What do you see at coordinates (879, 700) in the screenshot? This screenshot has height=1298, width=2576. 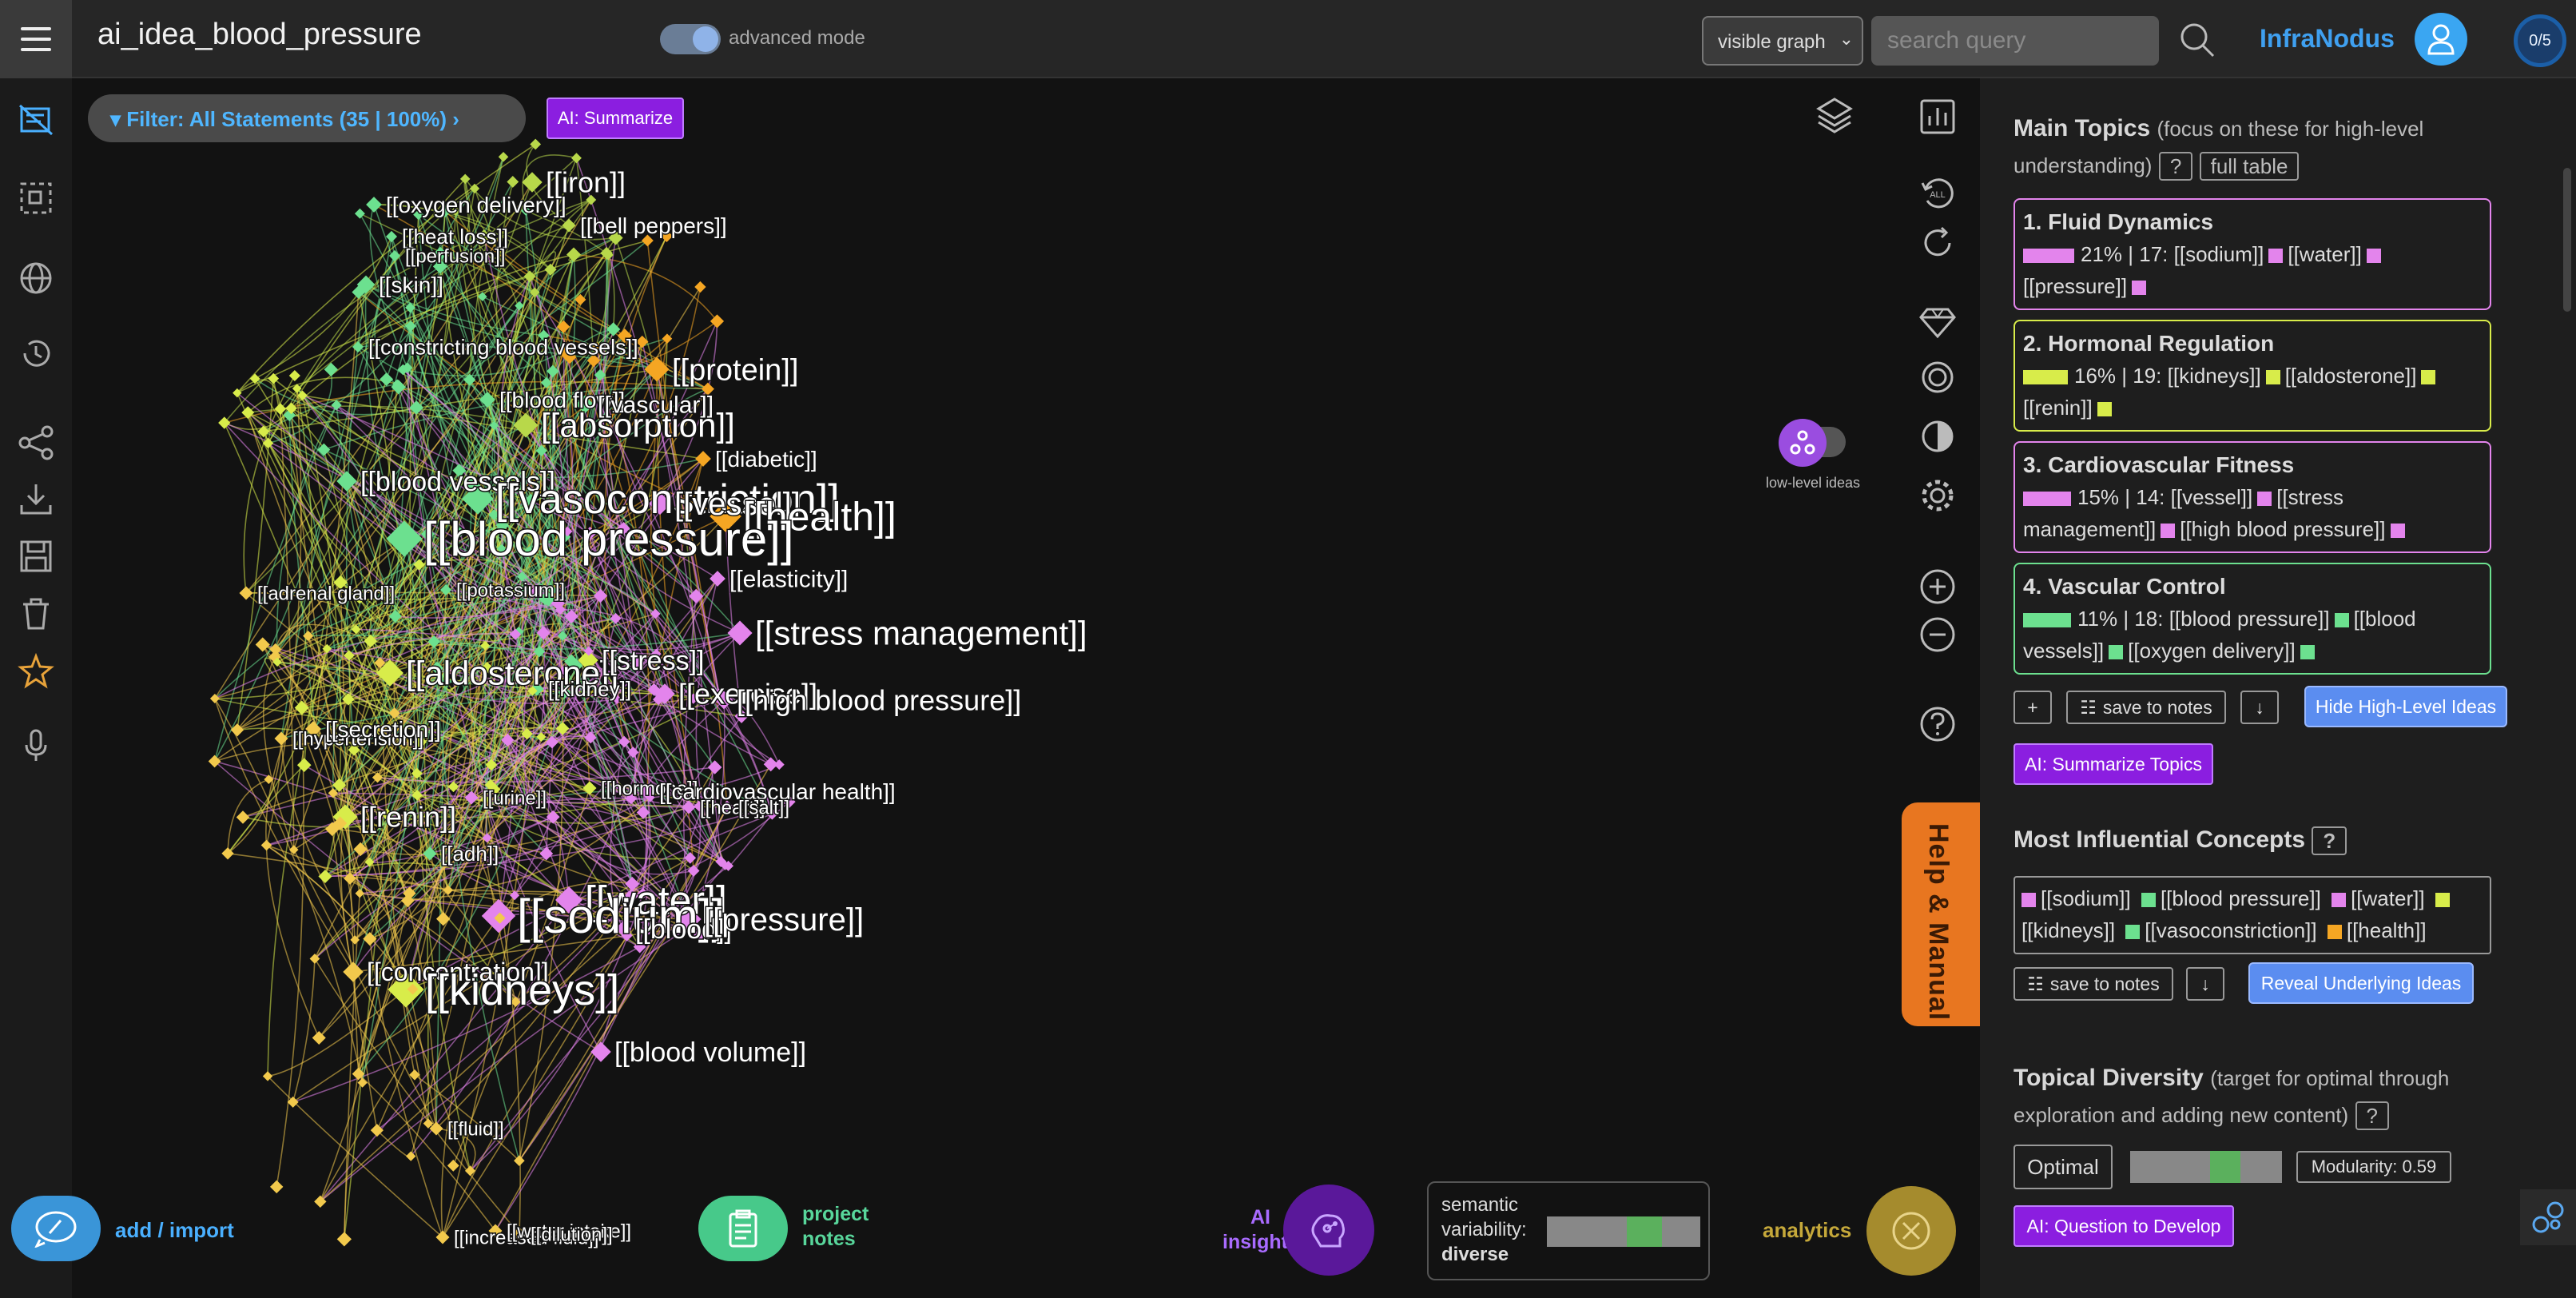 I see `graph-node-label: [[high blood pressure]]` at bounding box center [879, 700].